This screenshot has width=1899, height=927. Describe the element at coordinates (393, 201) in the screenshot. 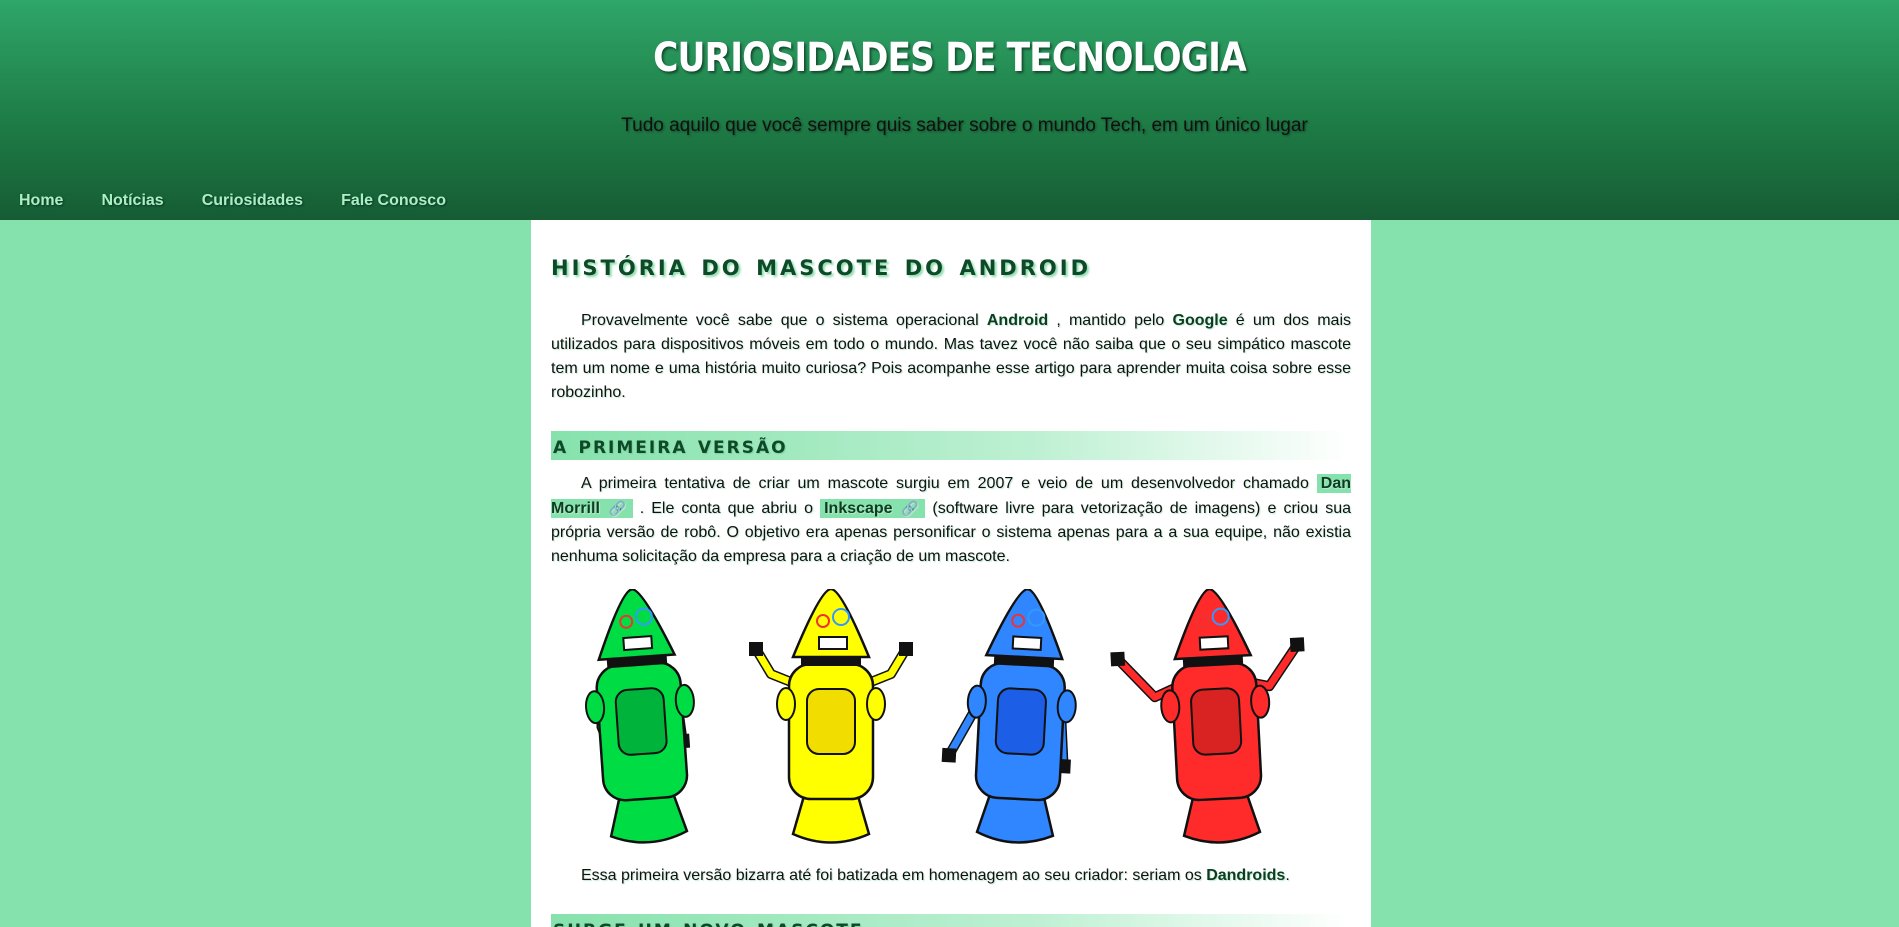

I see `nav-item-fale-conosco: Fale Conosco` at that location.